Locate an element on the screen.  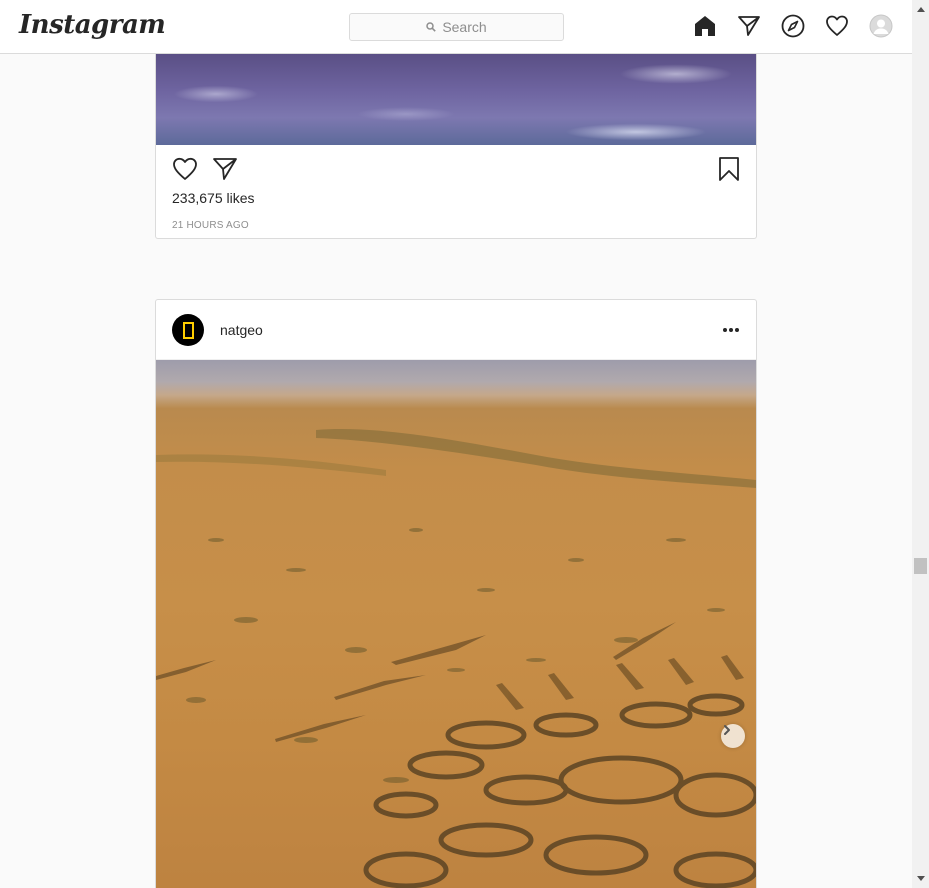
share-direct-icon is located at coordinates (225, 171).